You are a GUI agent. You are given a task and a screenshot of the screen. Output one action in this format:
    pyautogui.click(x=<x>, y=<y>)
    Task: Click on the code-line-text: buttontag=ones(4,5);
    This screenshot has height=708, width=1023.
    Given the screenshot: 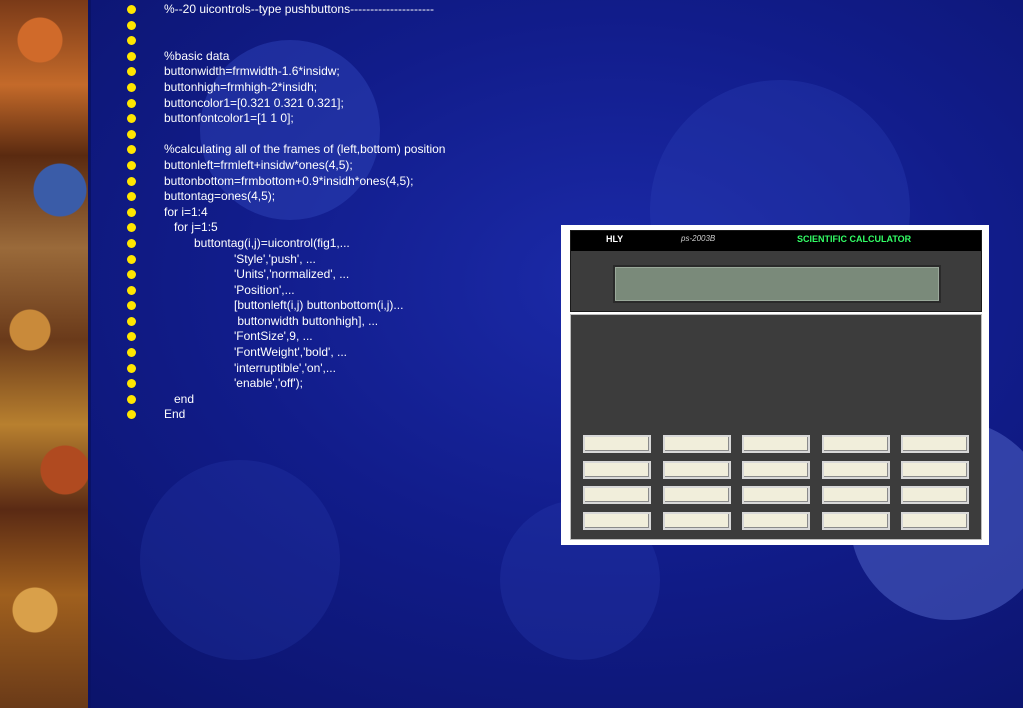 What is the action you would take?
    pyautogui.click(x=220, y=196)
    